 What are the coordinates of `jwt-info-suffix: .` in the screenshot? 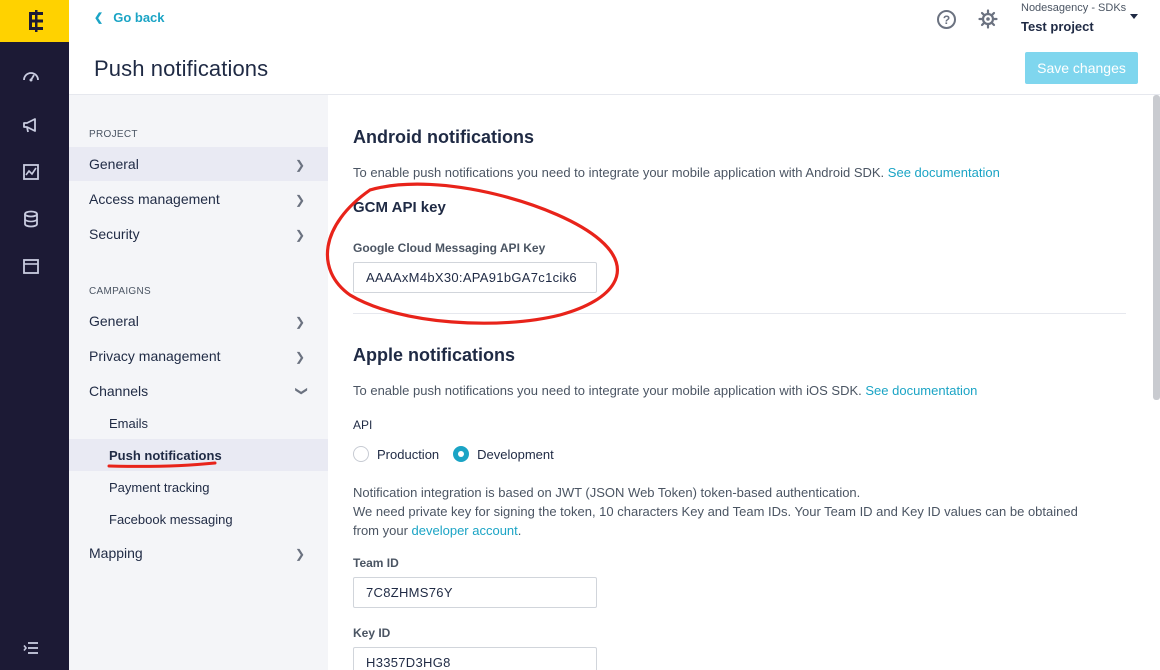 It's located at (519, 530).